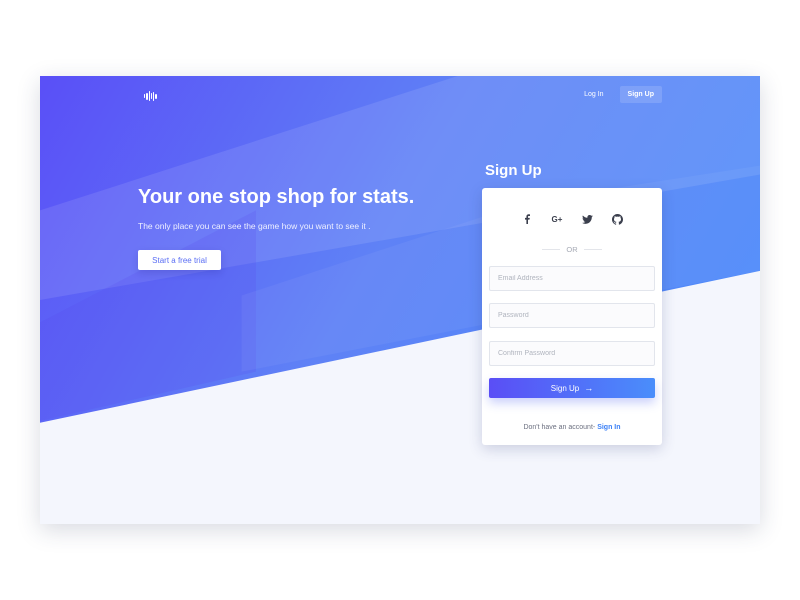  Describe the element at coordinates (572, 353) in the screenshot. I see `confirm-password-field` at that location.